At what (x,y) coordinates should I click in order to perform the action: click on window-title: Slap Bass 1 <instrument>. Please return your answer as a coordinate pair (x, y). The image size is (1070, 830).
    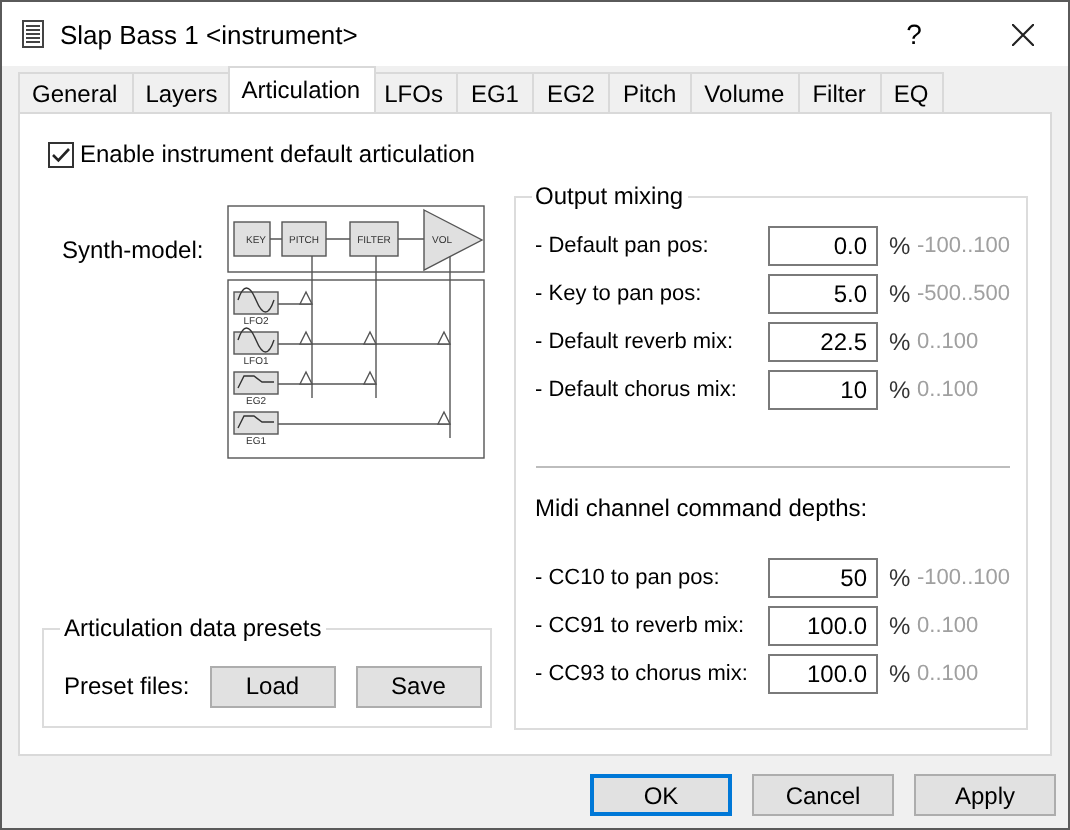
    Looking at the image, I should click on (210, 34).